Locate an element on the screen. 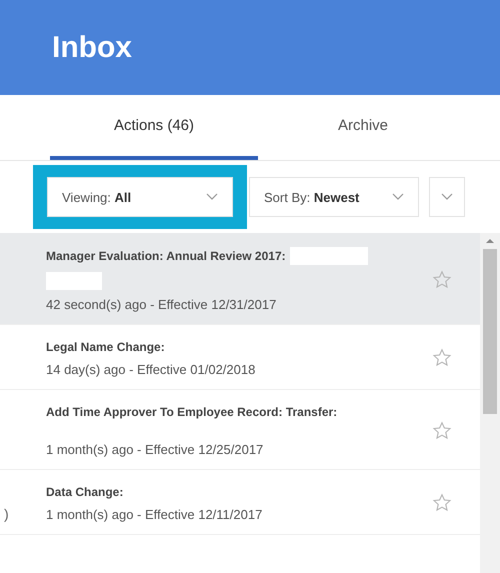 Image resolution: width=500 pixels, height=573 pixels. item-meta: 1 month(s) ago - Effective 12/11/2017 is located at coordinates (155, 514).